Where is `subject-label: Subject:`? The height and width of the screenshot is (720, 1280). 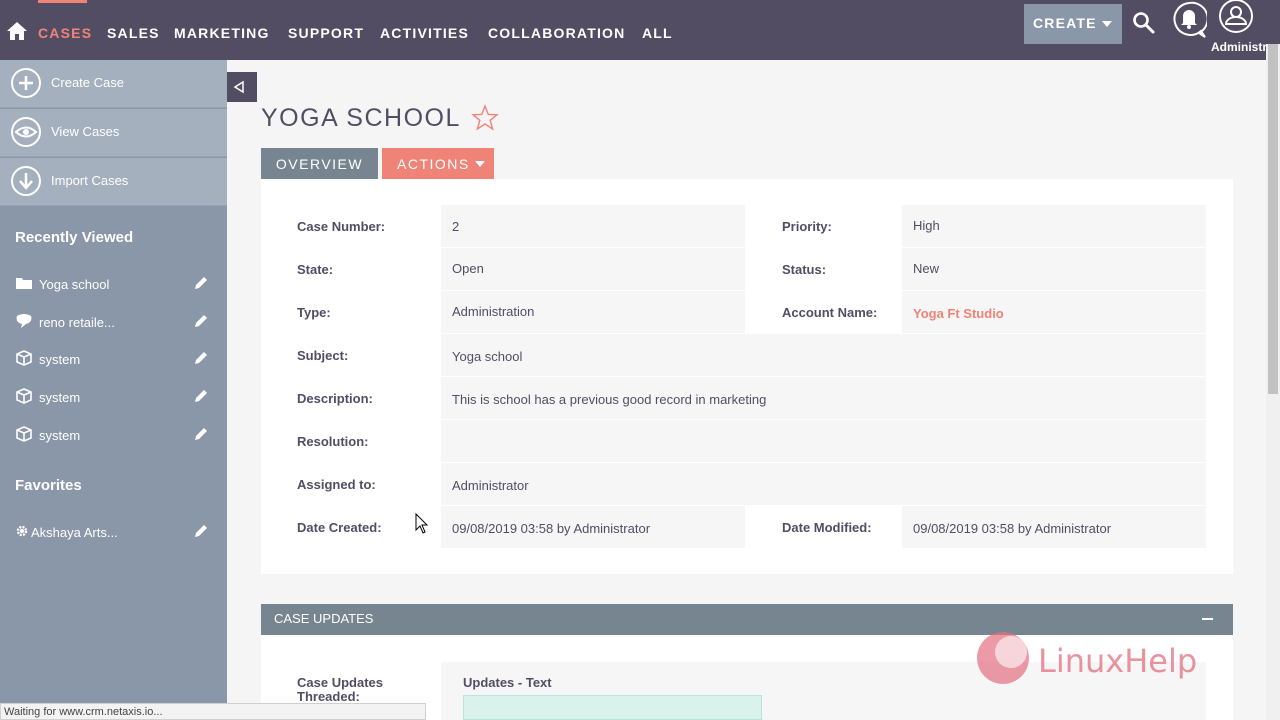
subject-label: Subject: is located at coordinates (323, 355).